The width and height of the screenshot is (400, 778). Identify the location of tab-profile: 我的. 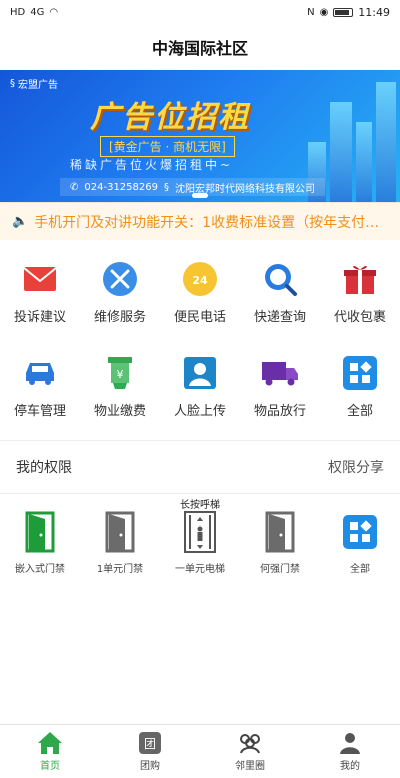
(350, 751).